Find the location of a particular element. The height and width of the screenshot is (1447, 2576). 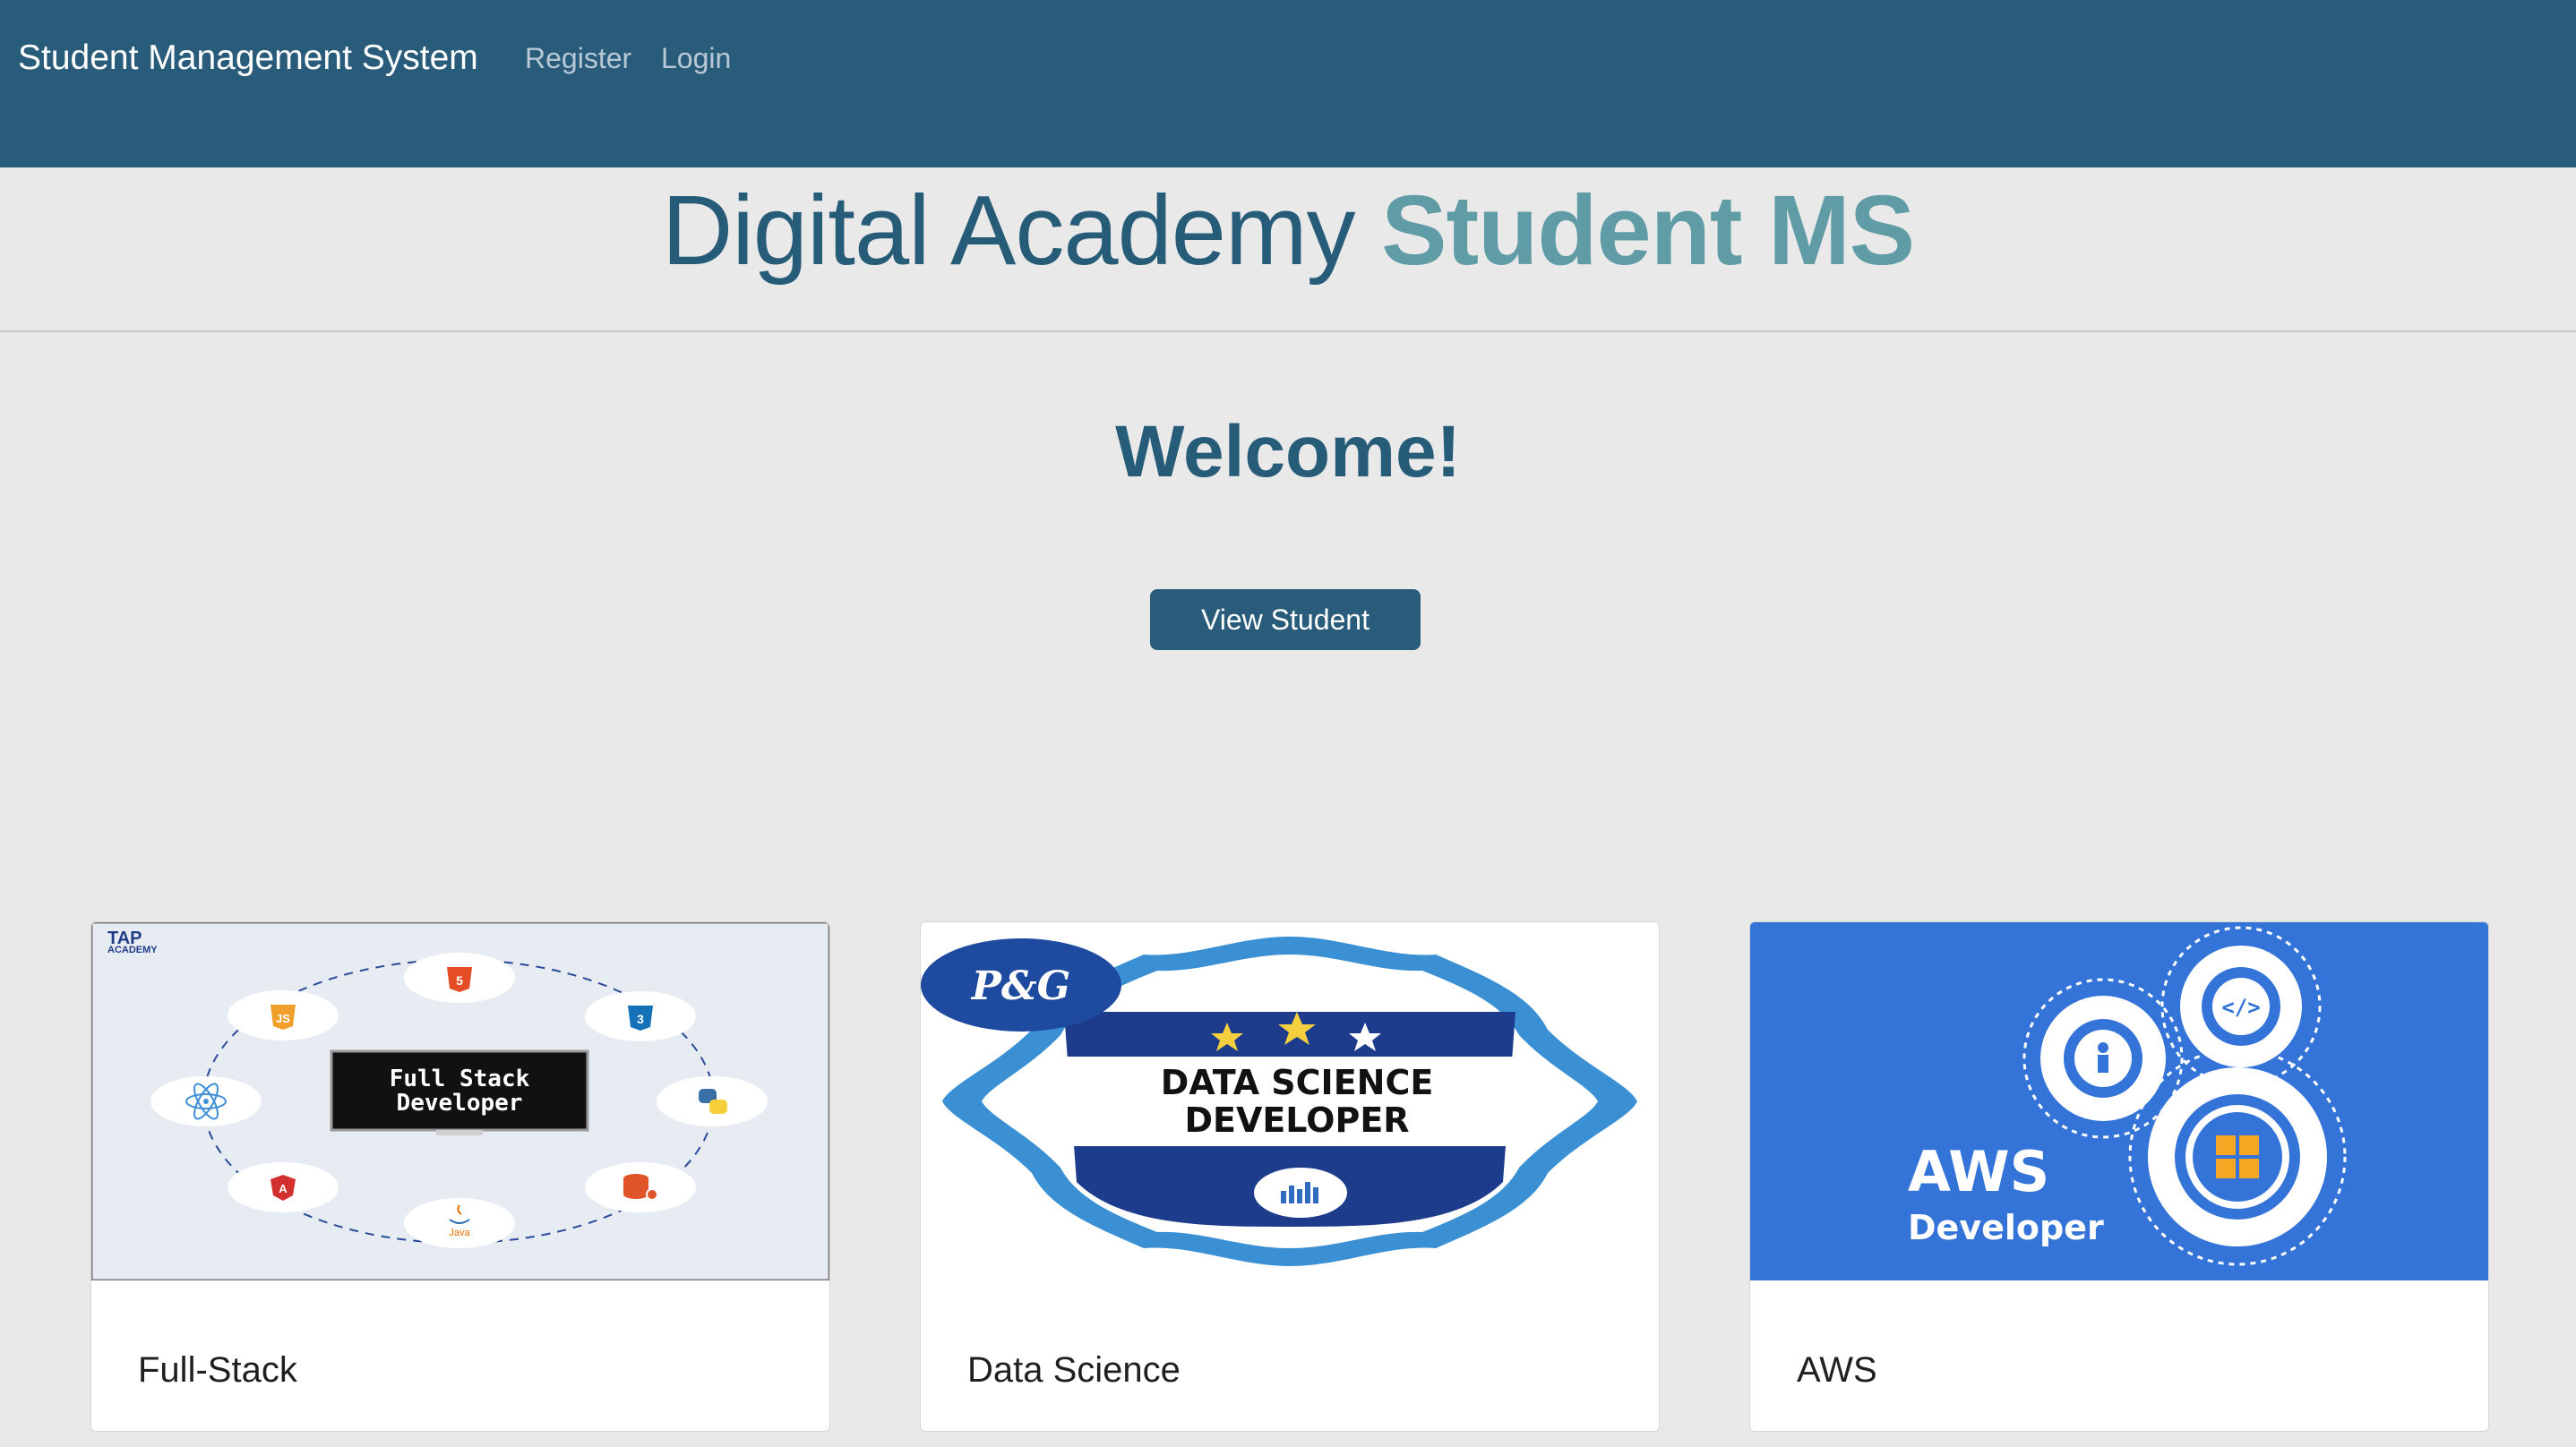

view-student-button: View Student is located at coordinates (1285, 619).